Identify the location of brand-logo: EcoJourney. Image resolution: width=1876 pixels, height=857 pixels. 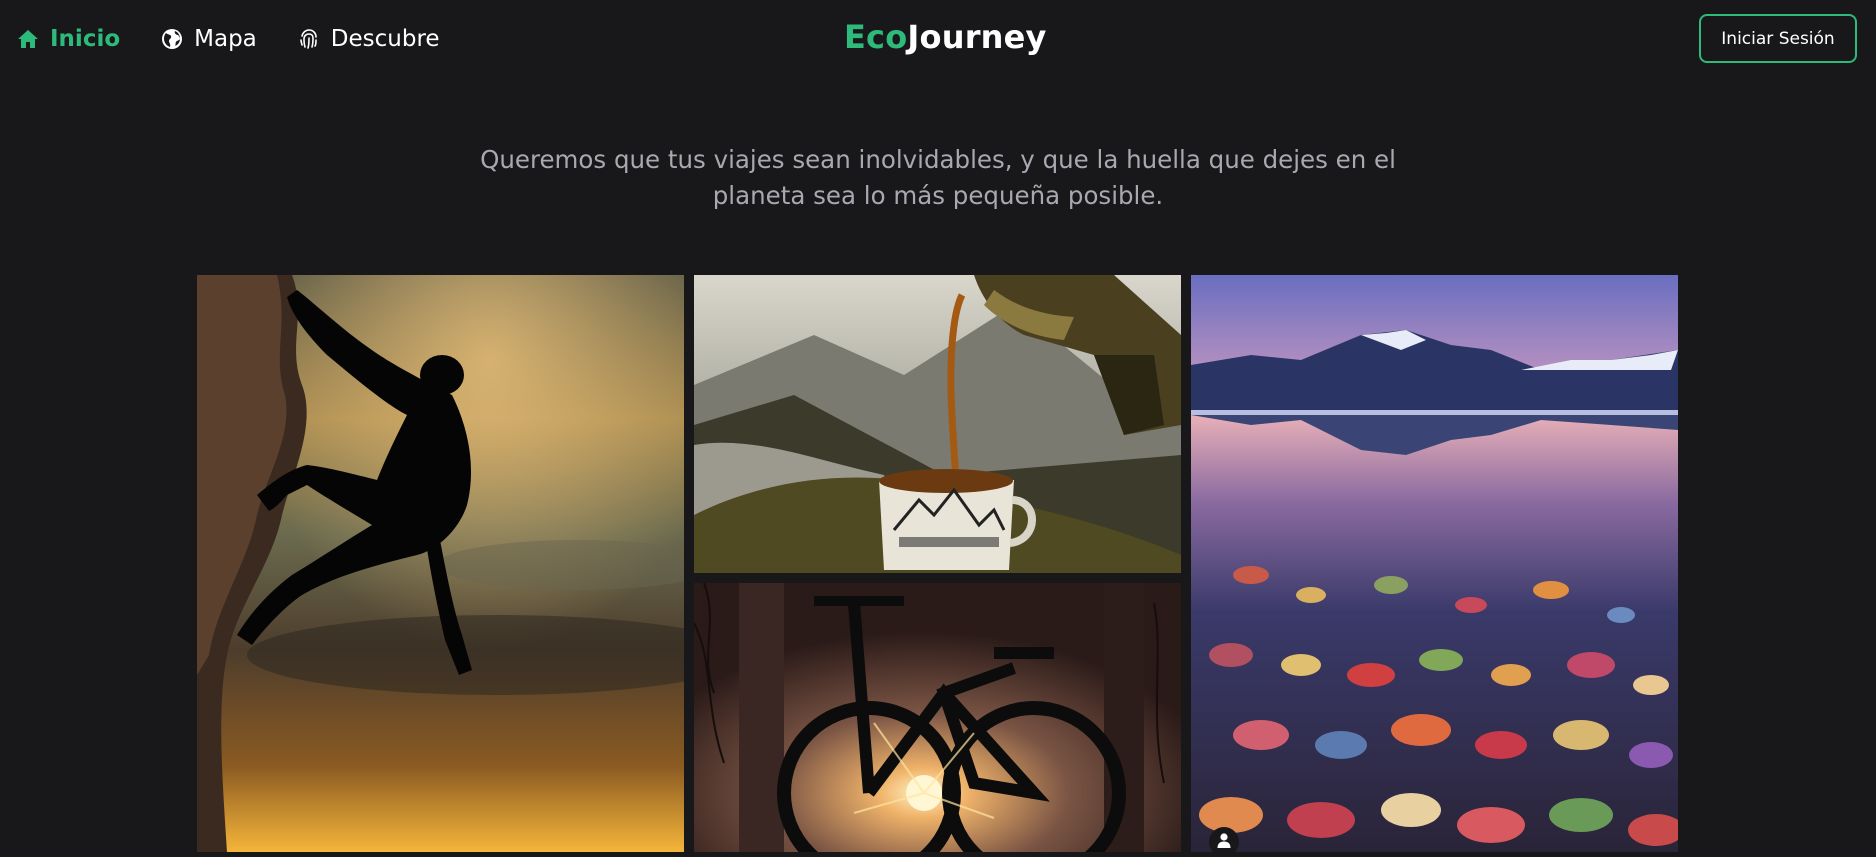
(945, 37).